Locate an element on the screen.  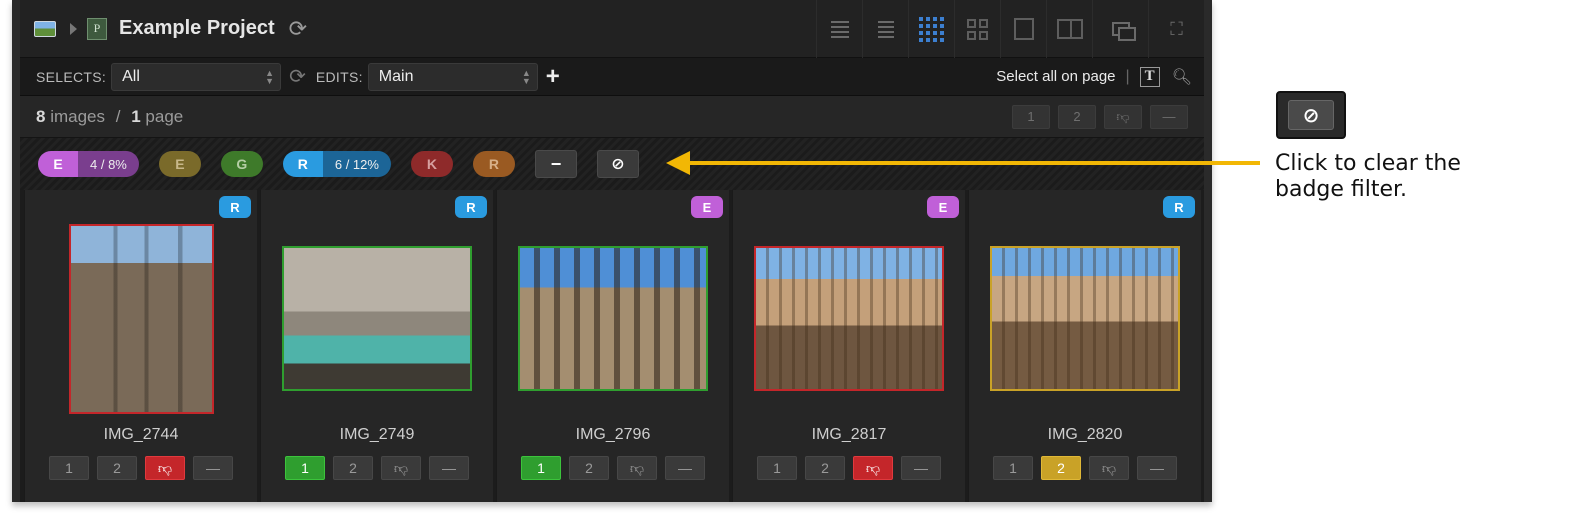
edits-dropdown: Main ▲ ▼ is located at coordinates (452, 76).